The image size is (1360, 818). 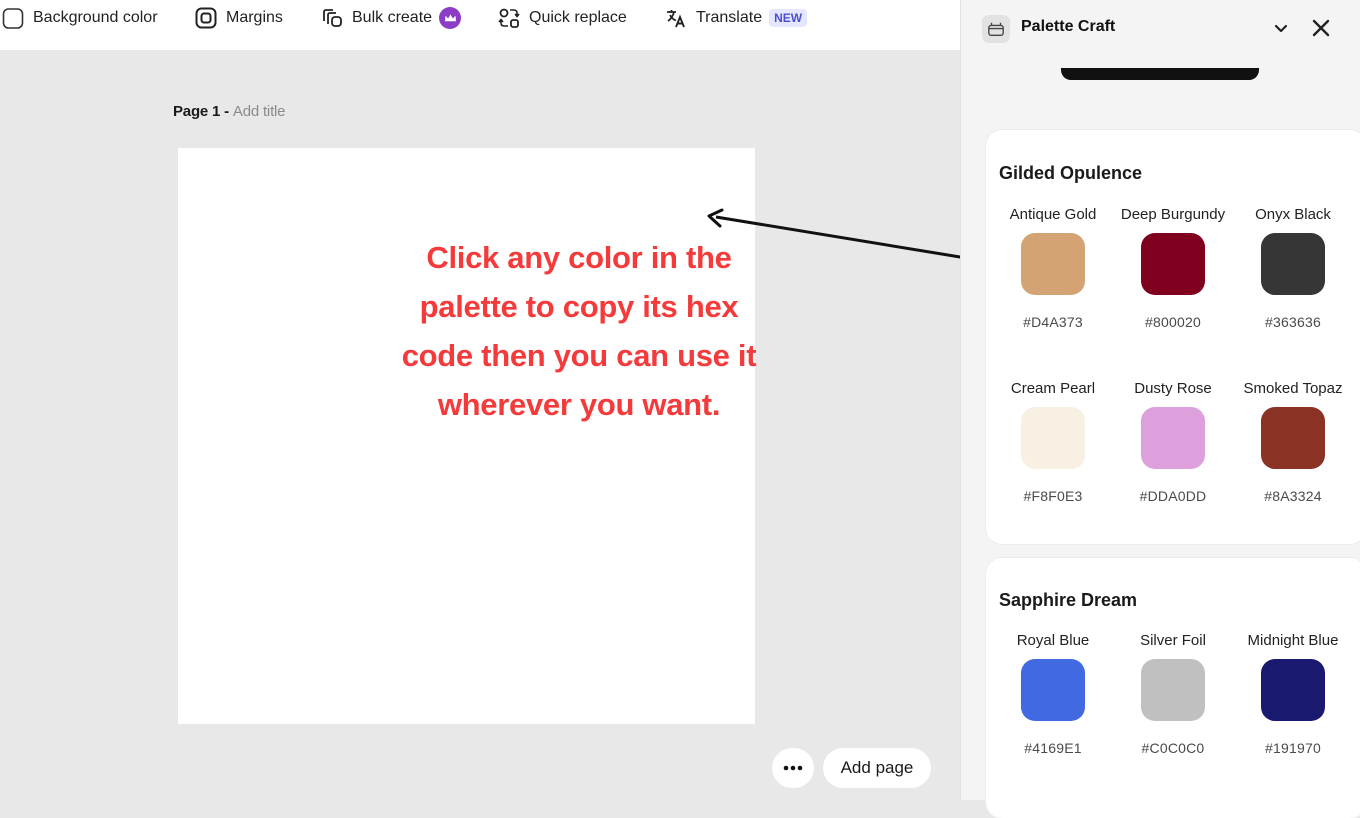 What do you see at coordinates (1173, 388) in the screenshot?
I see `color-name: Dusty Rose` at bounding box center [1173, 388].